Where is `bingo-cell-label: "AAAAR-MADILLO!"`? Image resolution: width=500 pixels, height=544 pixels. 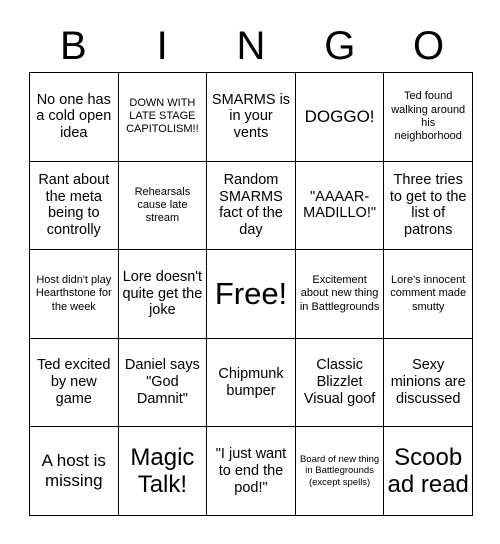 bingo-cell-label: "AAAAR-MADILLO!" is located at coordinates (340, 205).